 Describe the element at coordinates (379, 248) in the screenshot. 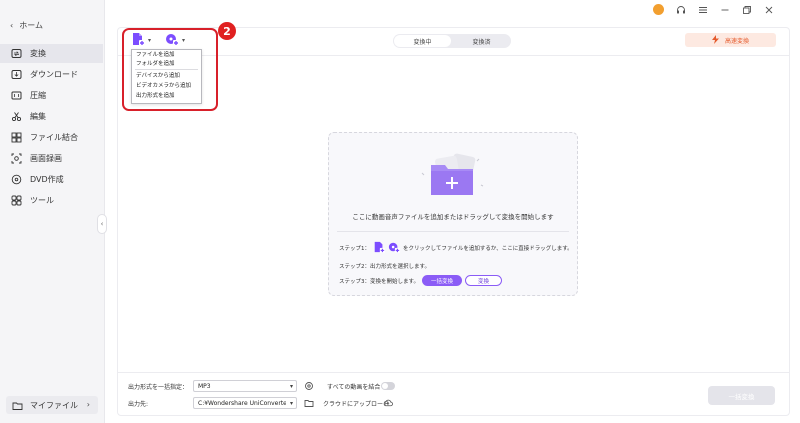

I see `add-file-icon` at that location.